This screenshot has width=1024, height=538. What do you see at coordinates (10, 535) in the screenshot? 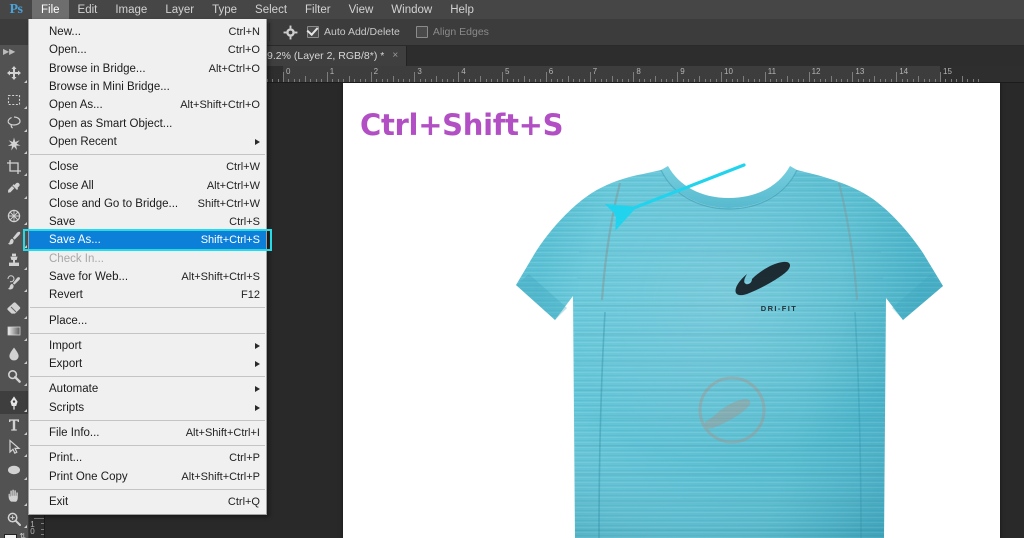
I see `foreground-color-swatch` at bounding box center [10, 535].